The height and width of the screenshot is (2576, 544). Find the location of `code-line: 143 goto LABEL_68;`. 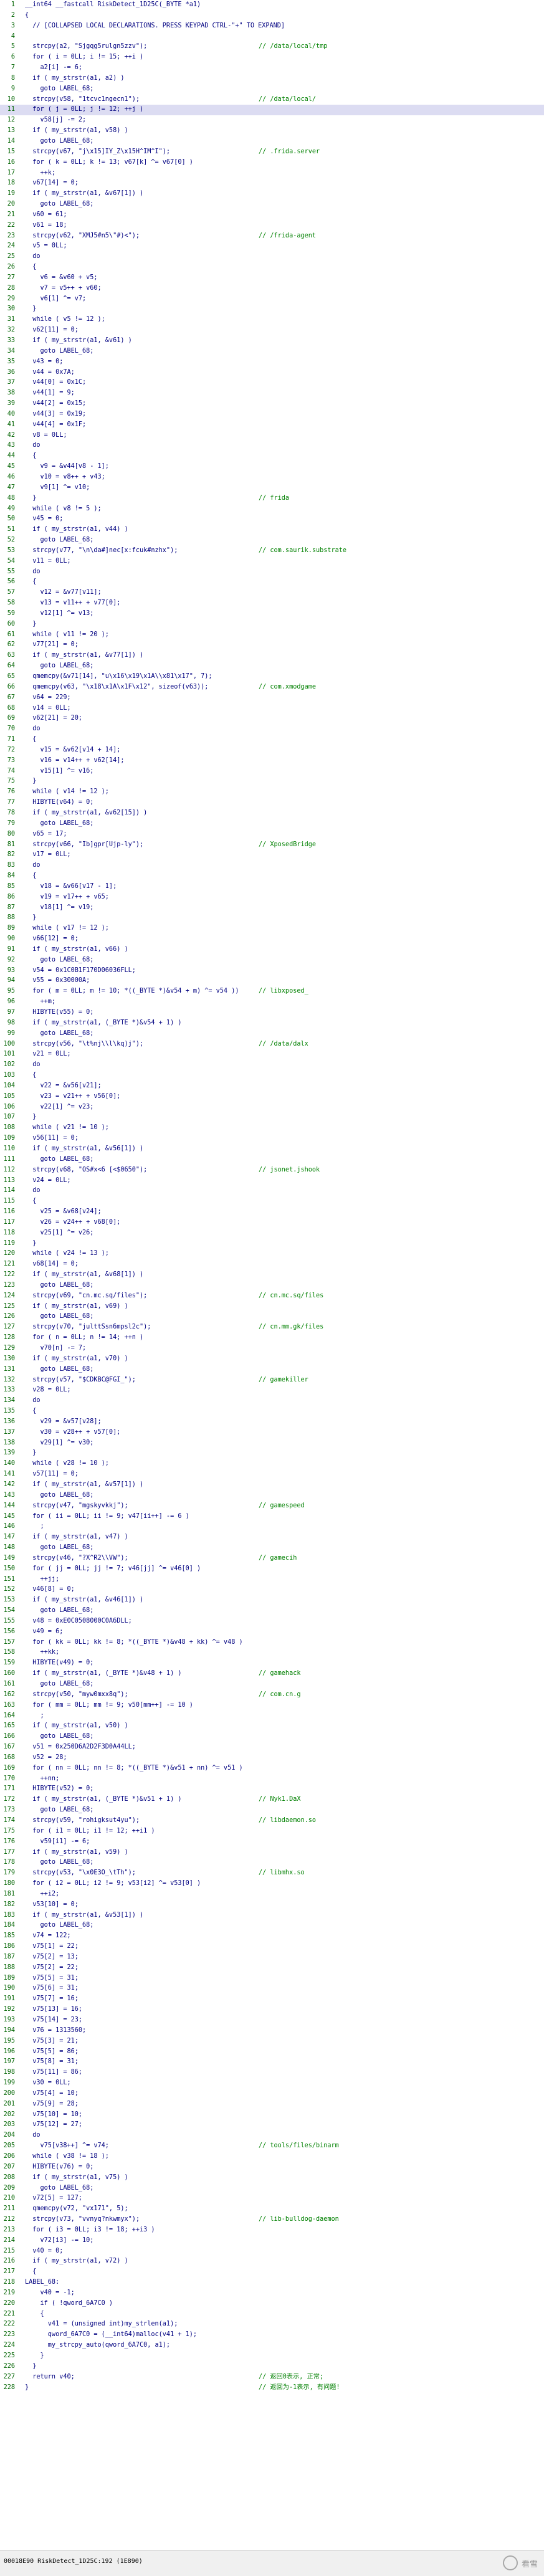

code-line: 143 goto LABEL_68; is located at coordinates (272, 1496).